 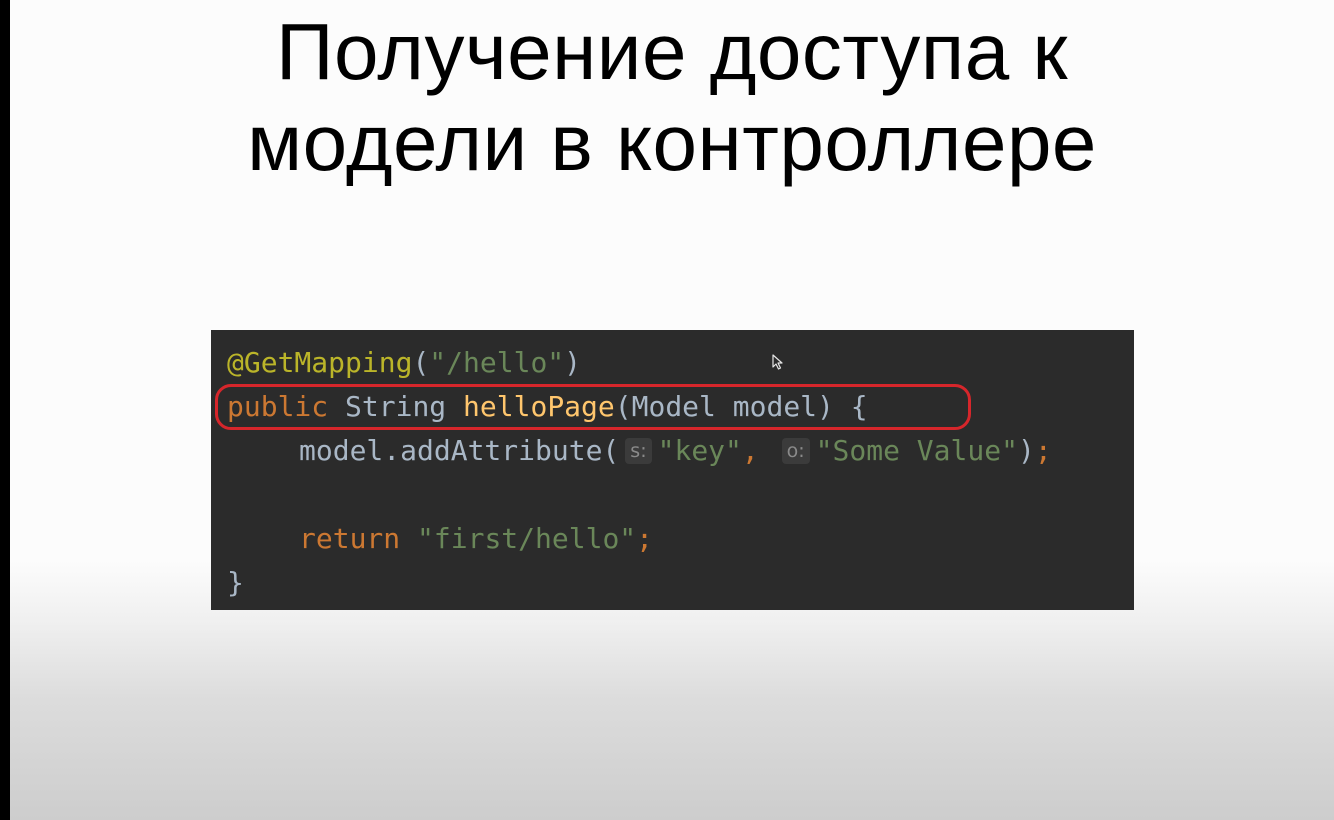 I want to click on param-hint-s: s:, so click(x=638, y=451).